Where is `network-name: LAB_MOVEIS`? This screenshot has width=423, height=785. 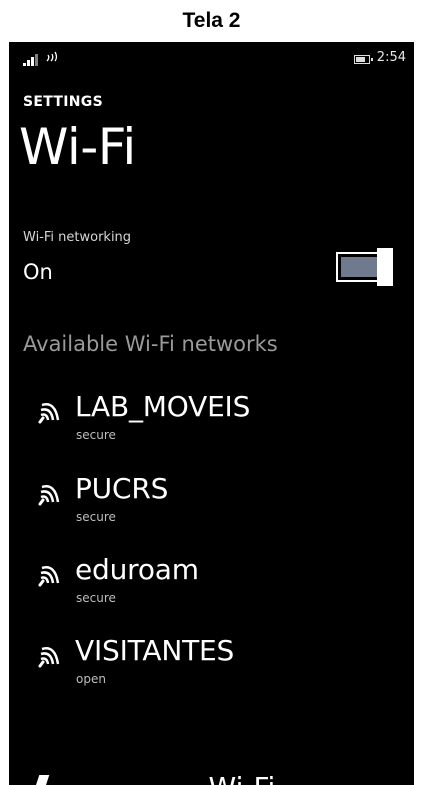
network-name: LAB_MOVEIS is located at coordinates (163, 406).